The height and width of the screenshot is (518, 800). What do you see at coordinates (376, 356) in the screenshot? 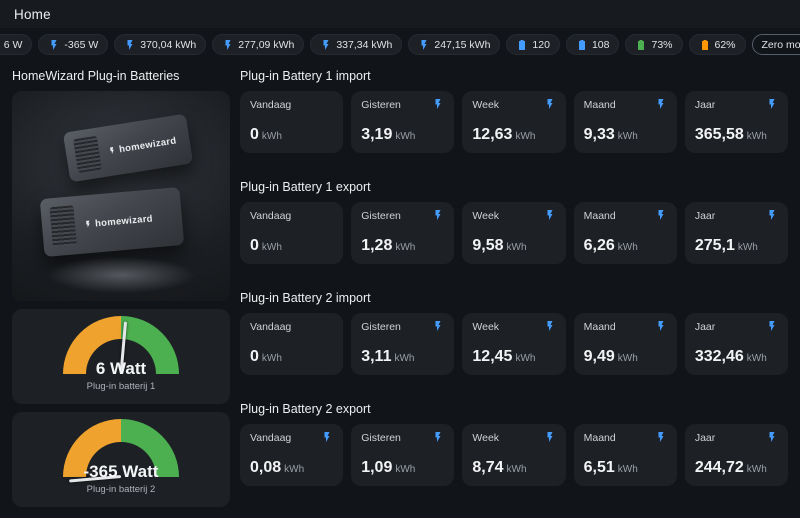
I see `stat-value: 3,11` at bounding box center [376, 356].